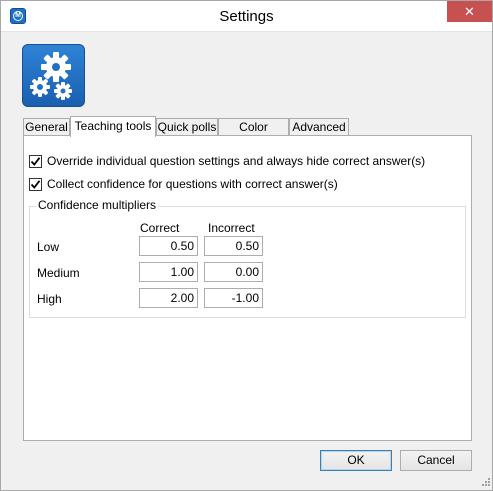 The width and height of the screenshot is (493, 491). Describe the element at coordinates (436, 460) in the screenshot. I see `cancel-button: Cancel` at that location.